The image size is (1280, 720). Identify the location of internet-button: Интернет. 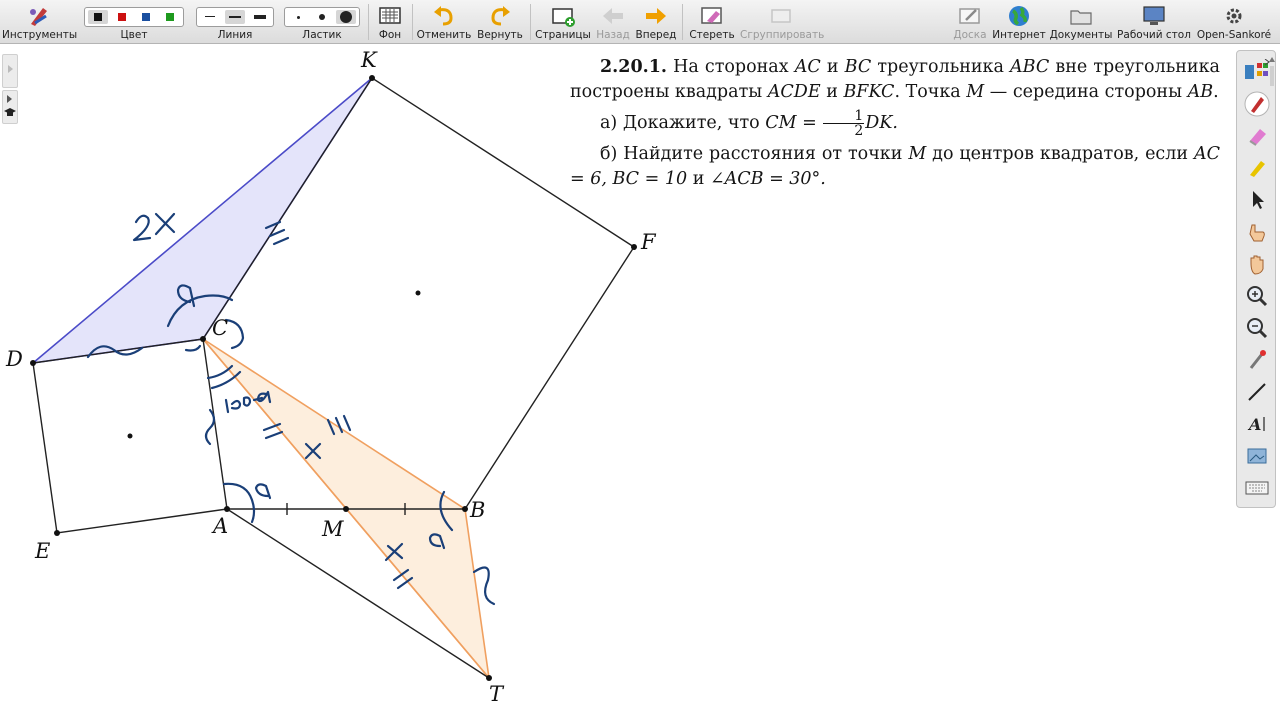
(1019, 22).